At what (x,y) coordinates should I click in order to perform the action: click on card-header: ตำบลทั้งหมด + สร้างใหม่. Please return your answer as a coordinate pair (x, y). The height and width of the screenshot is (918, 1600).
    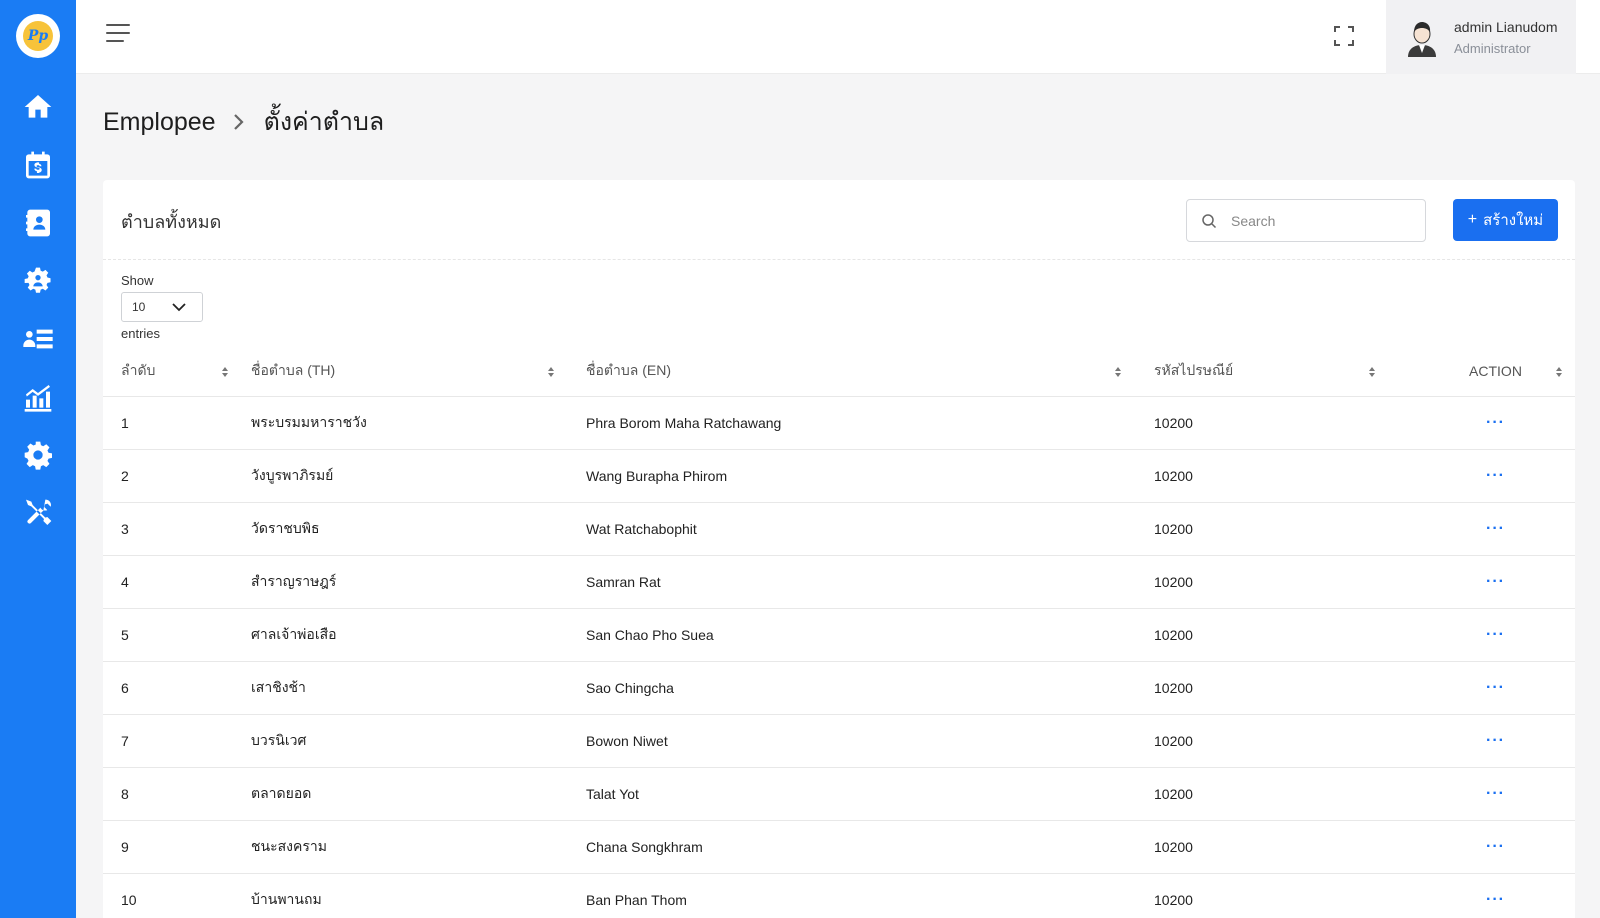
    Looking at the image, I should click on (839, 220).